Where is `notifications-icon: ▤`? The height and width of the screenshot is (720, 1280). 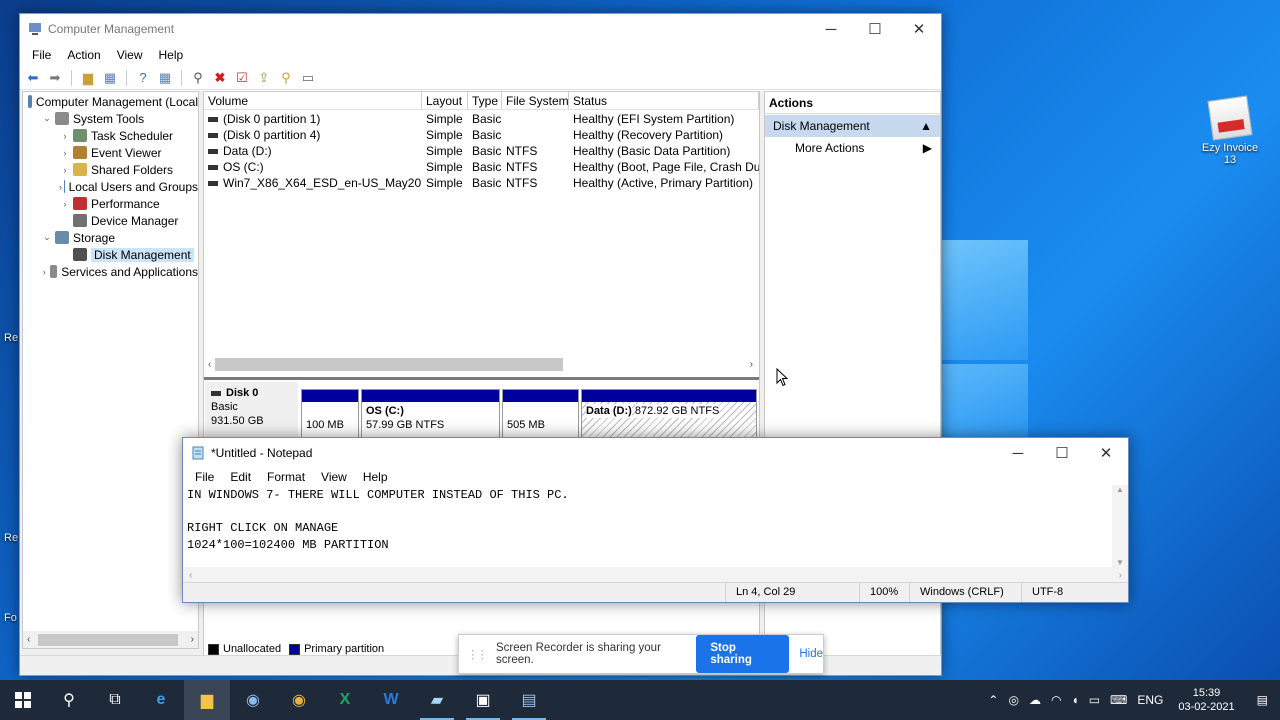 notifications-icon: ▤ is located at coordinates (1262, 700).